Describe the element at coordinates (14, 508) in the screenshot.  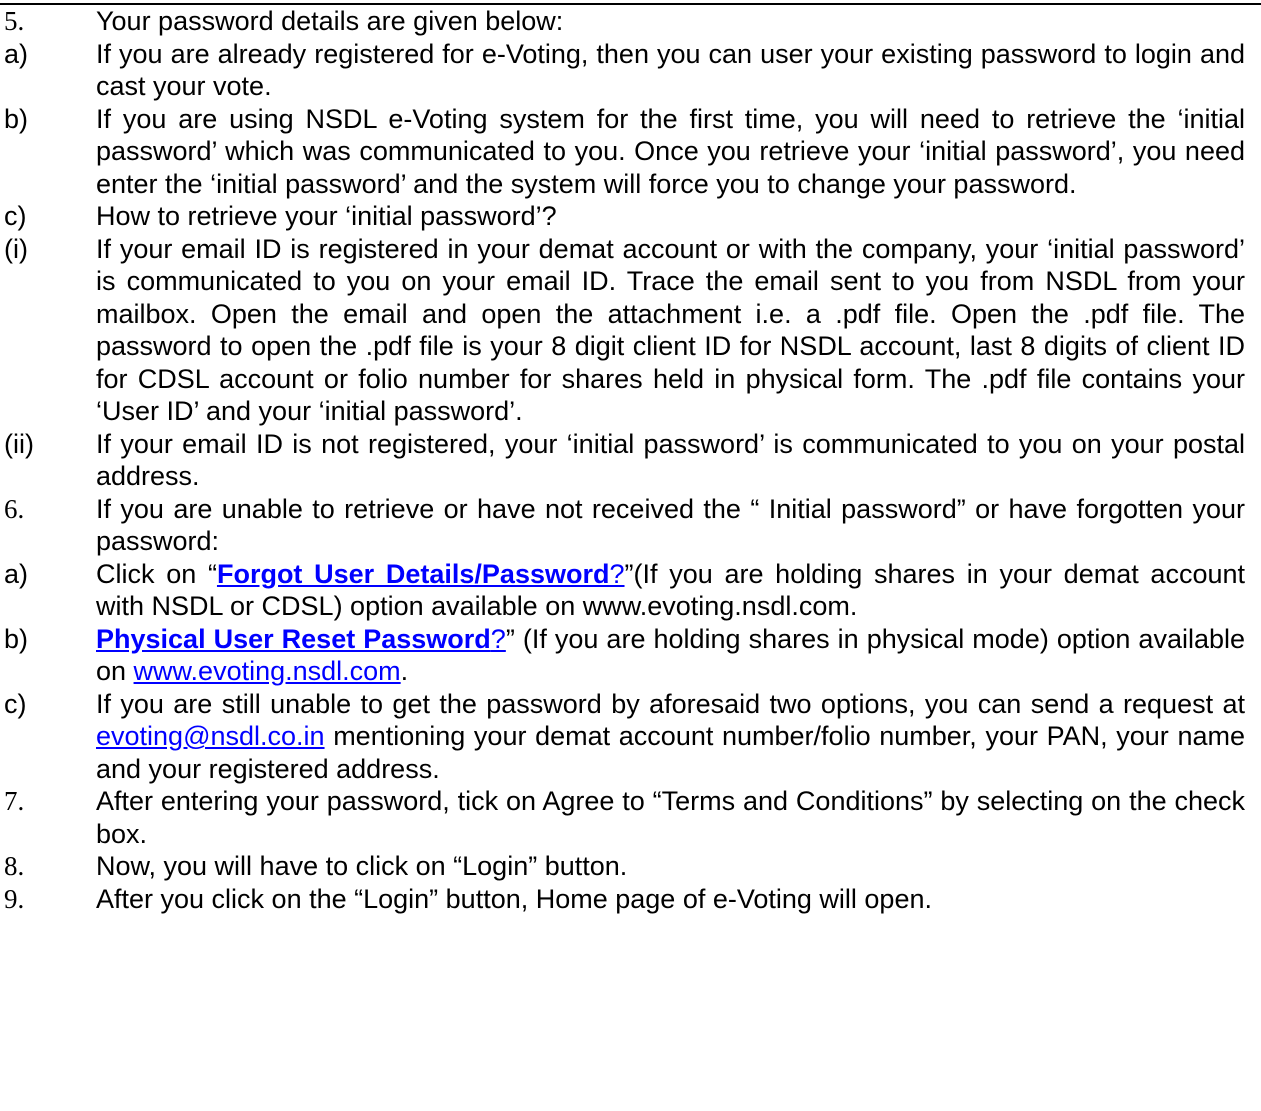
I see `item-marker: 6.` at that location.